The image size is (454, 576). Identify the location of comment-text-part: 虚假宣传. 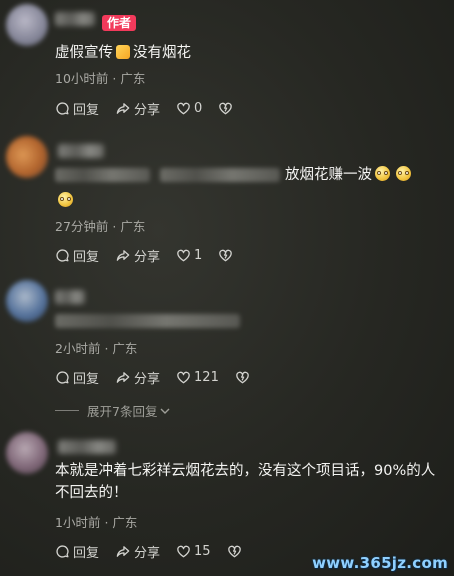
(84, 53).